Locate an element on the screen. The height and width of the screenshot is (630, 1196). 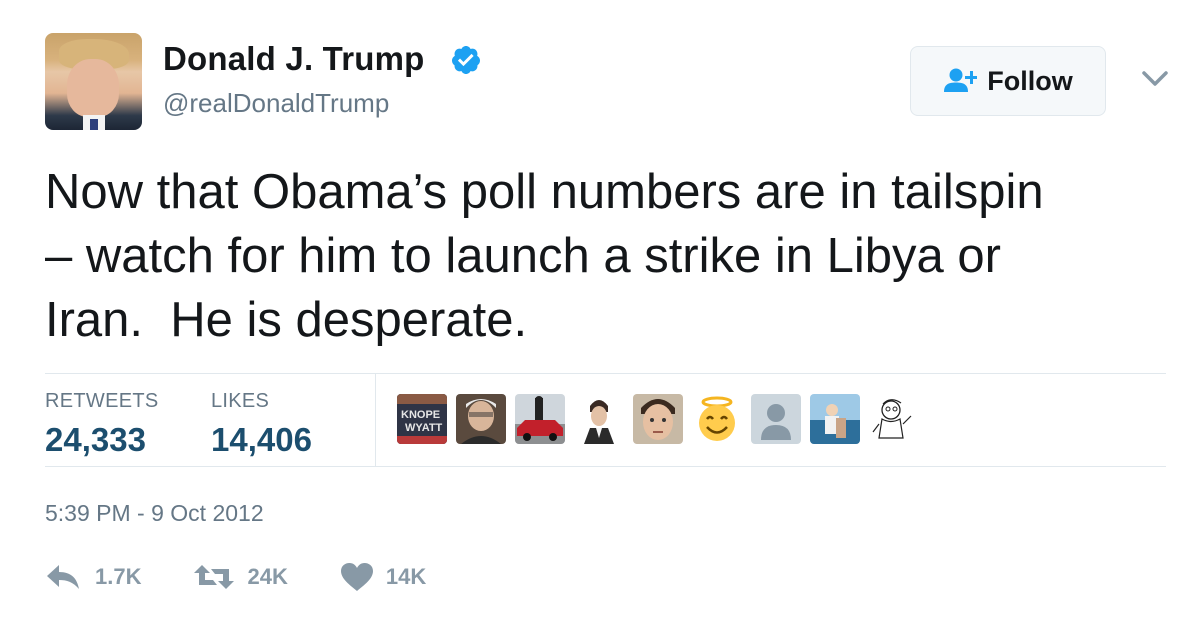
retweets-count: 24,333 is located at coordinates (95, 439).